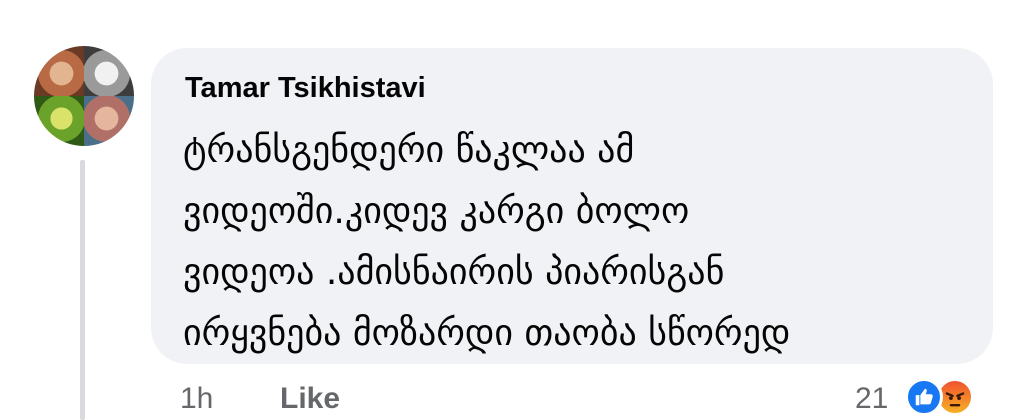  Describe the element at coordinates (436, 211) in the screenshot. I see `comment-line: ვიდეოში.კიდევ კარგი ბოლო` at that location.